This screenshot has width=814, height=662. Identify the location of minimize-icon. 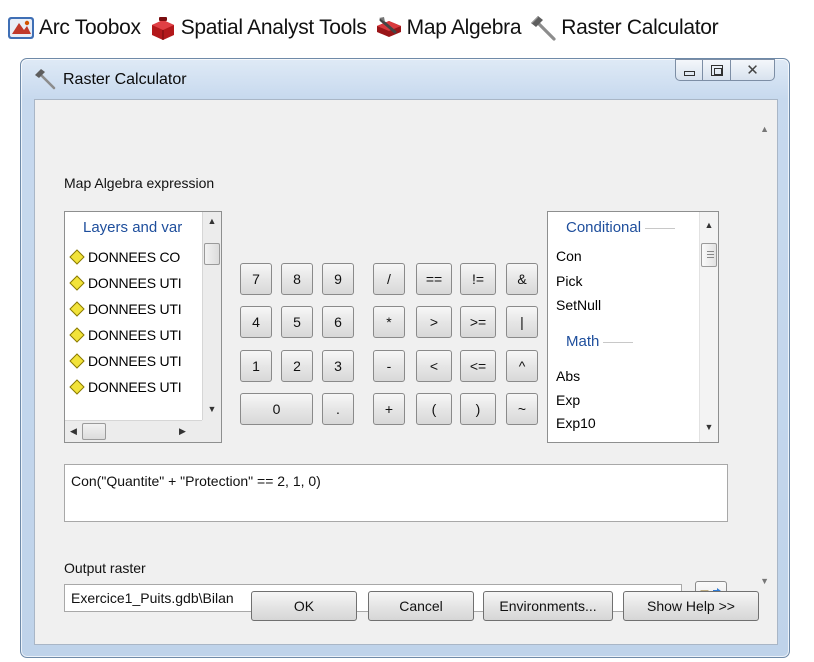
(689, 73).